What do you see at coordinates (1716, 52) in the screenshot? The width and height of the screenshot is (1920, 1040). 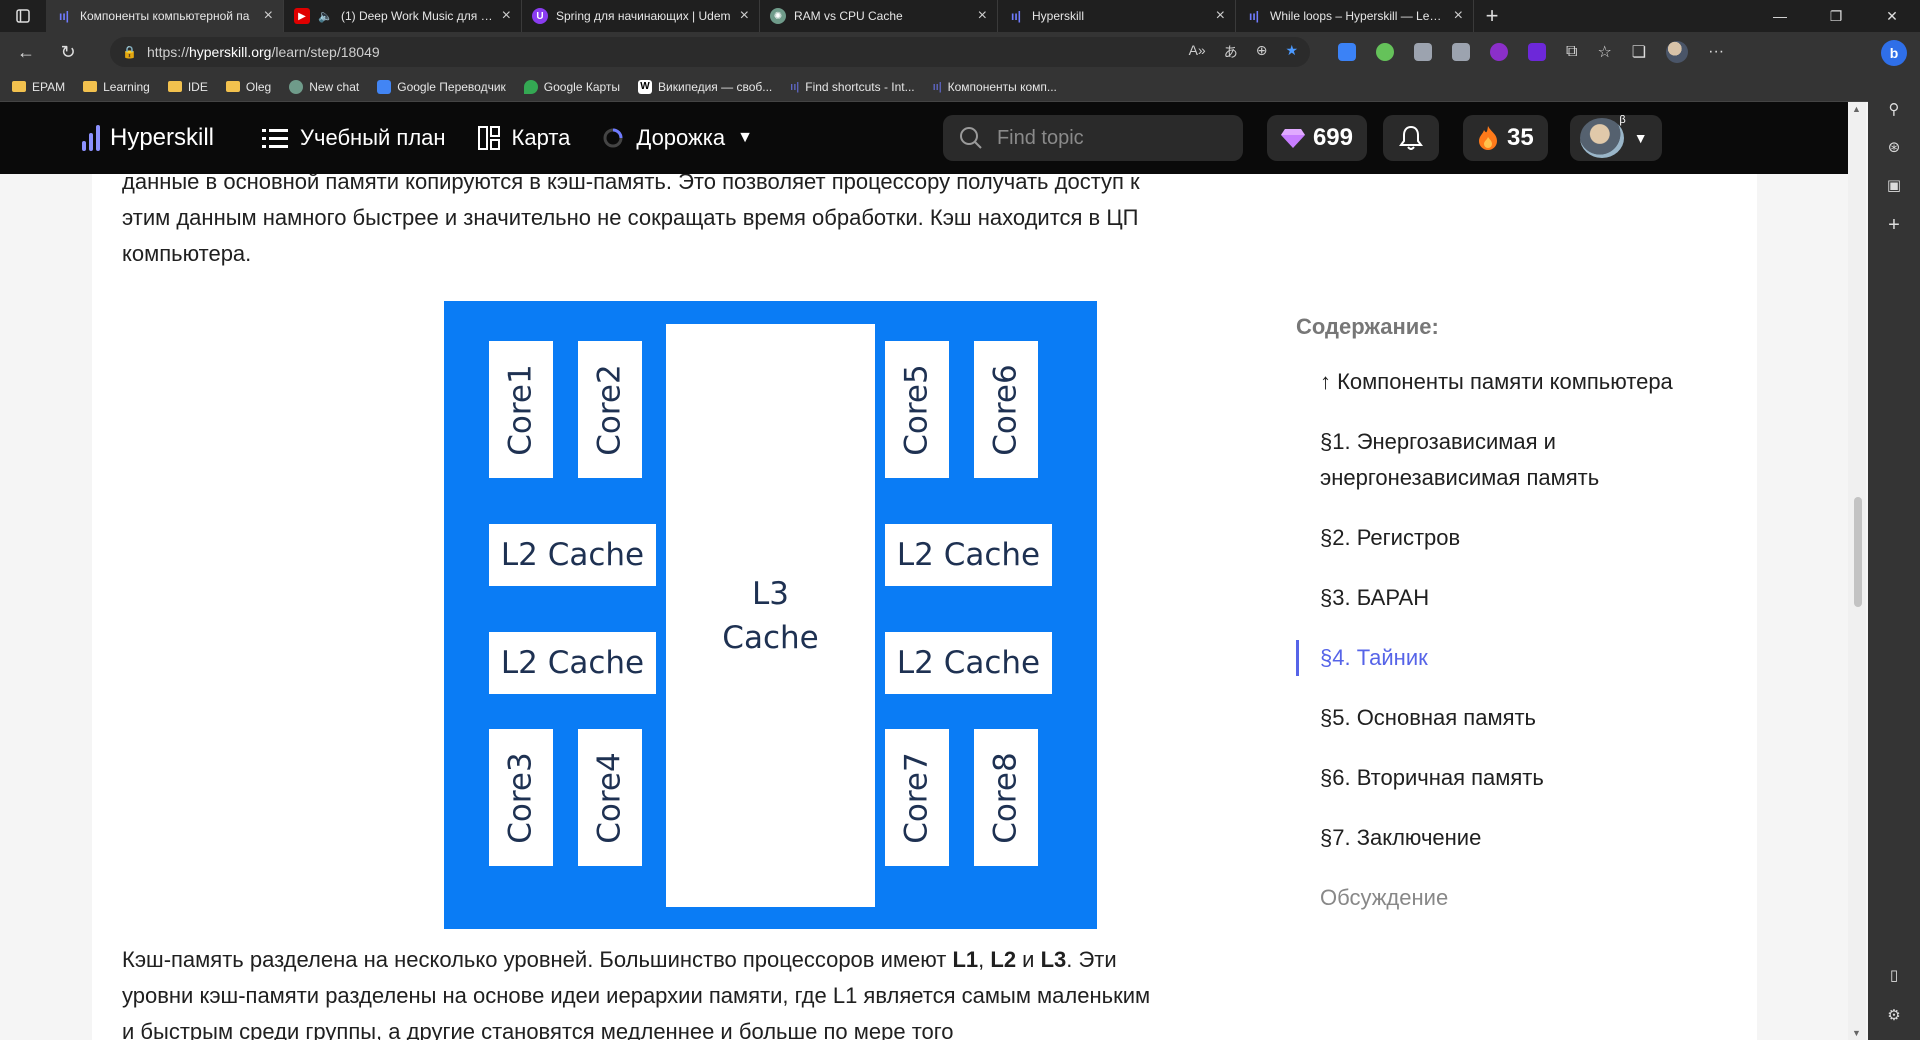 I see `more-menu-icon: ···` at bounding box center [1716, 52].